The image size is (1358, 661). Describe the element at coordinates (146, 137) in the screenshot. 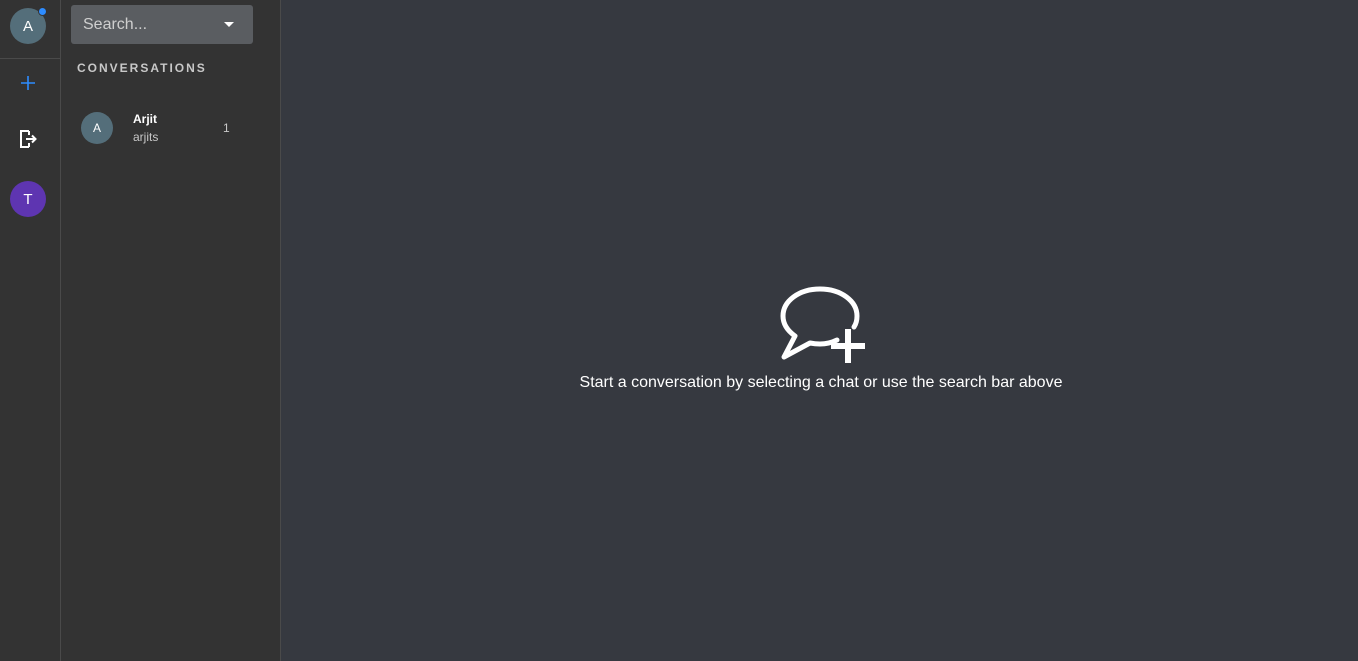

I see `conversation-username: arjits` at that location.